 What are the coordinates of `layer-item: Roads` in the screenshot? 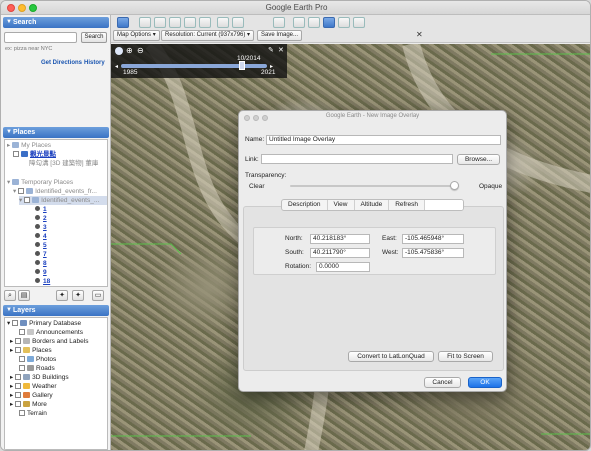 It's located at (37, 368).